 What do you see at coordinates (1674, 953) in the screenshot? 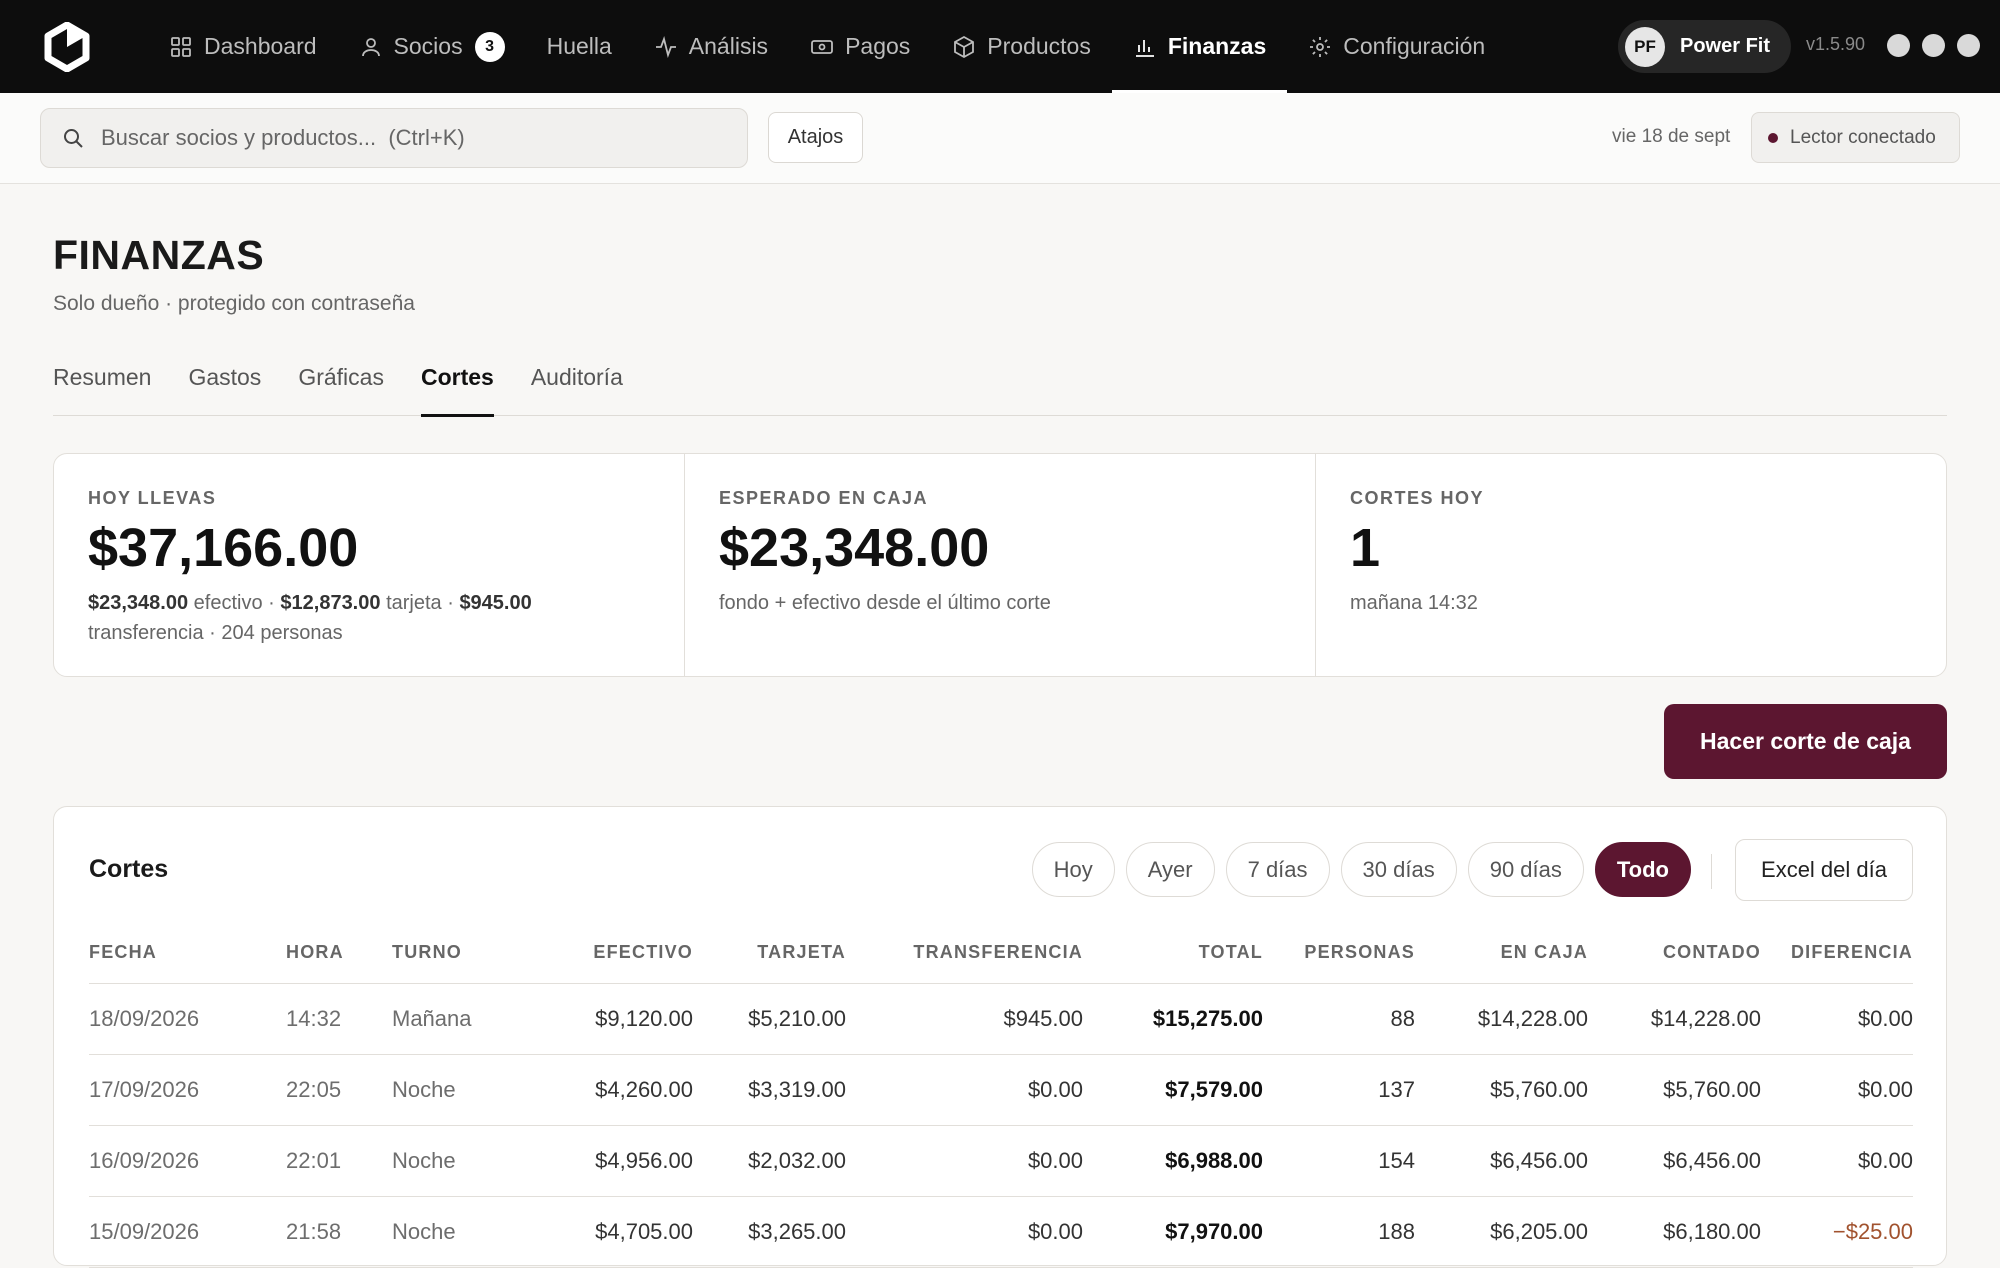
I see `column-header: CONTADO` at bounding box center [1674, 953].